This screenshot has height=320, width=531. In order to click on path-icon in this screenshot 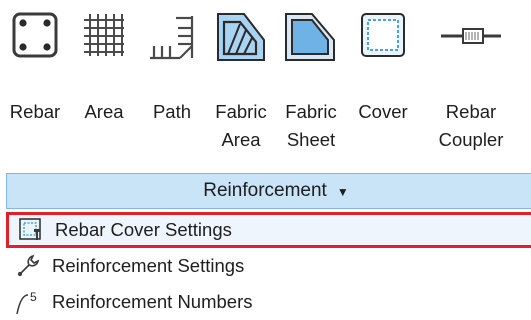, I will do `click(172, 40)`.